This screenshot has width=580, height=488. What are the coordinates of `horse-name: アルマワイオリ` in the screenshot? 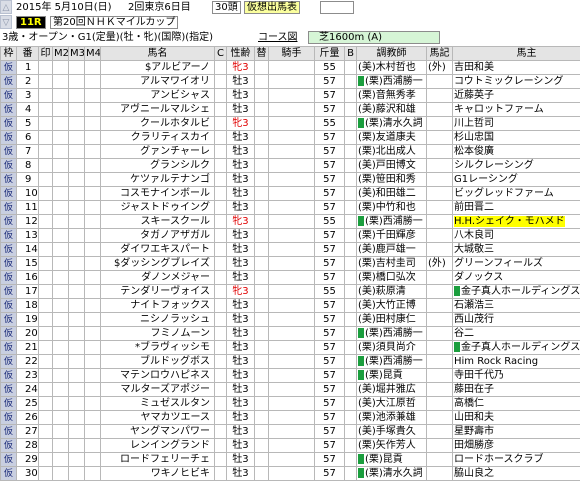 It's located at (157, 81).